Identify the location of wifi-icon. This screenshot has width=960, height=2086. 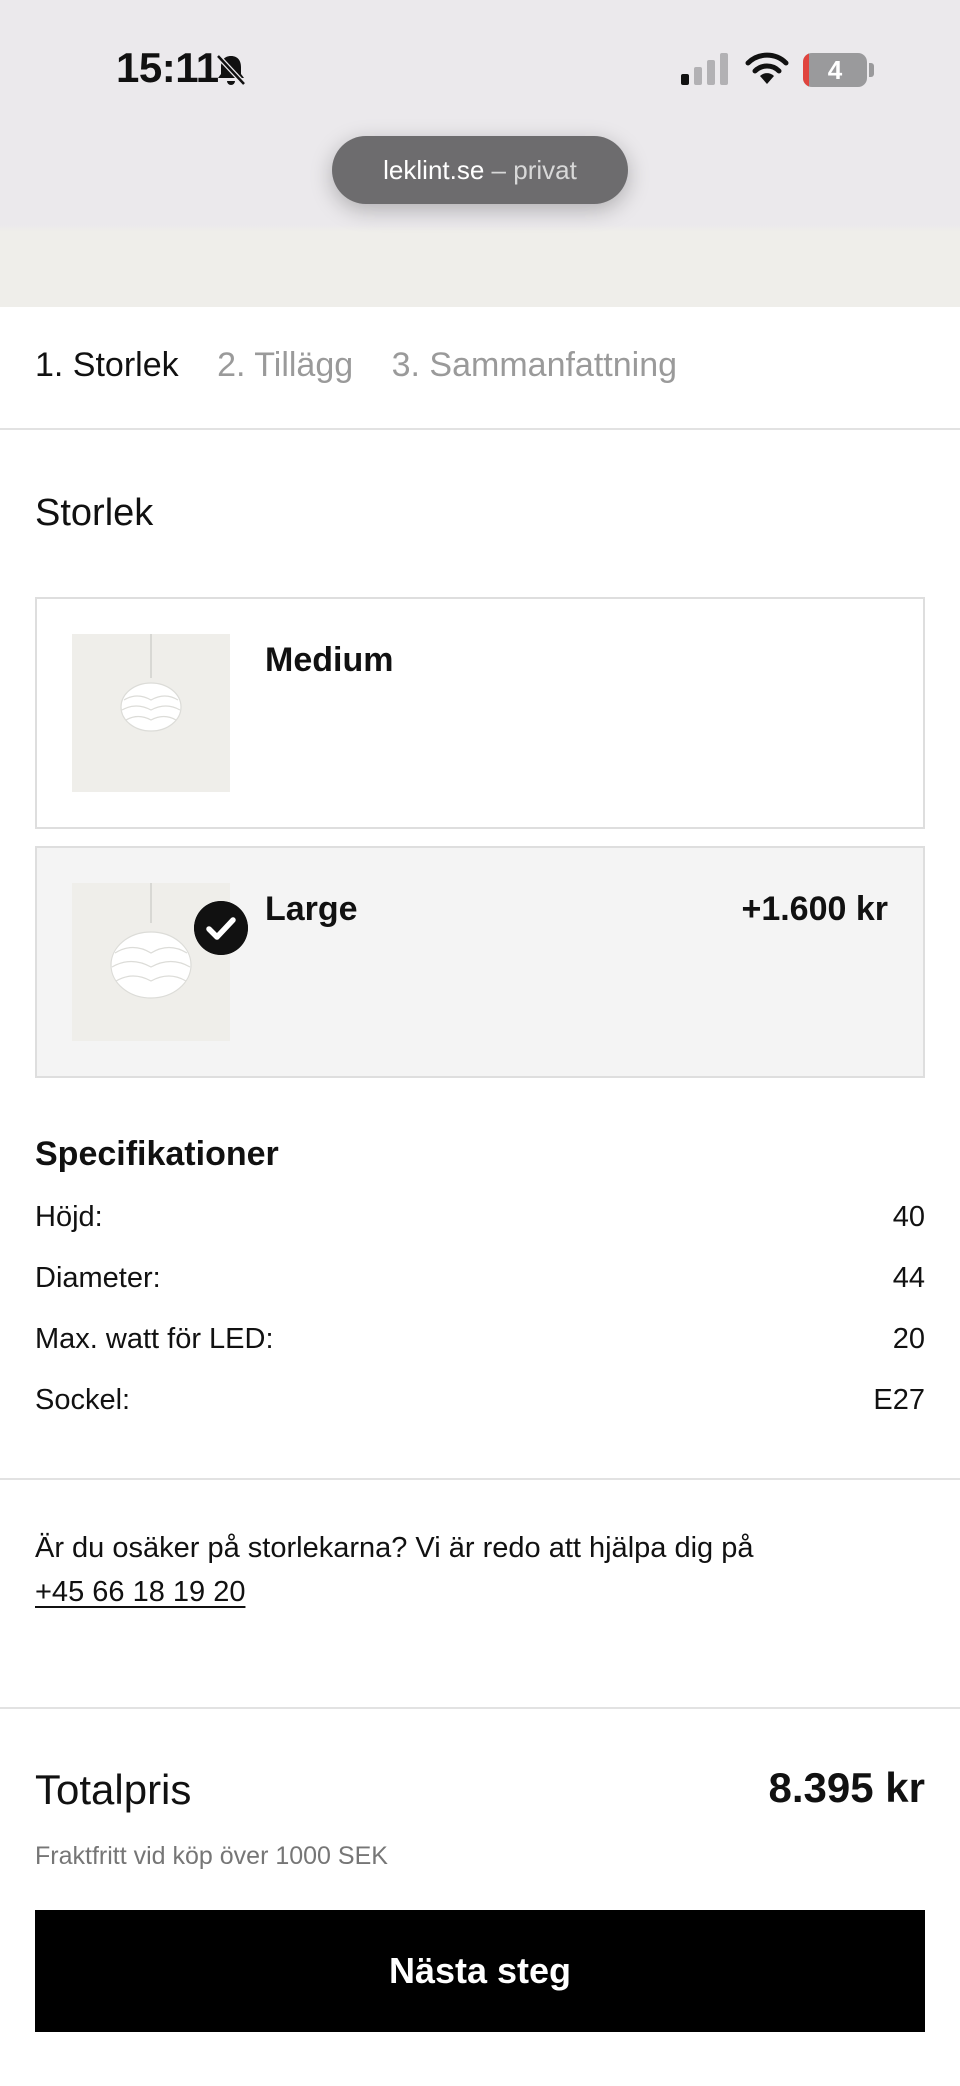
(767, 68).